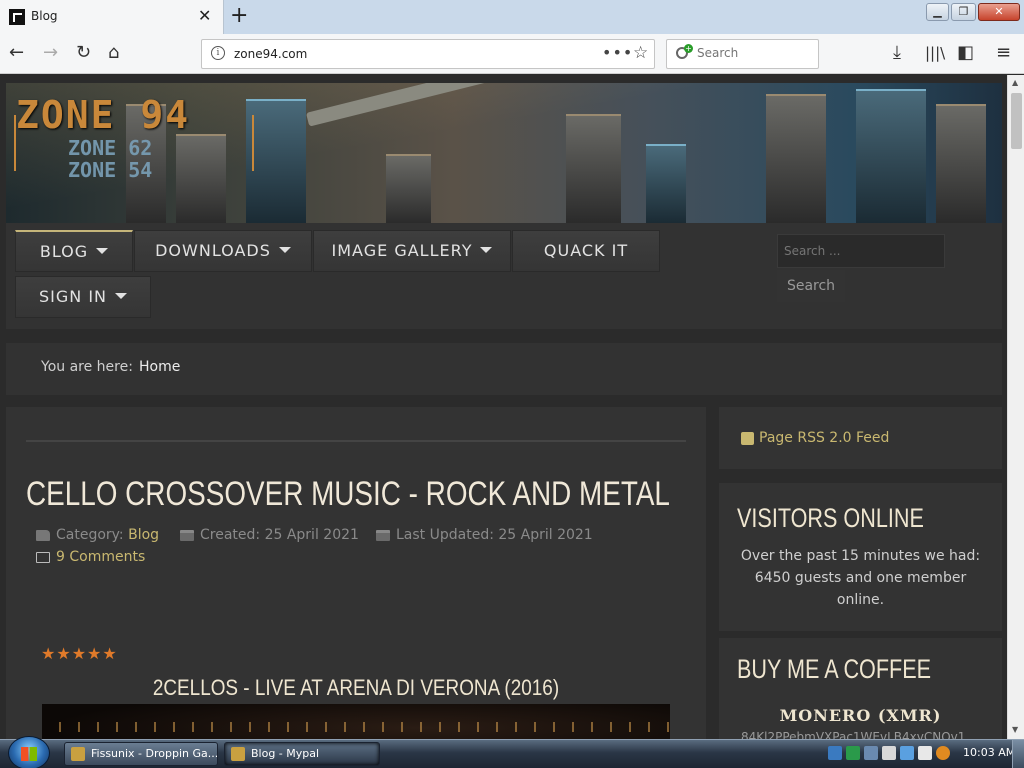  I want to click on browser-tab-blog: Blog ✕, so click(112, 17).